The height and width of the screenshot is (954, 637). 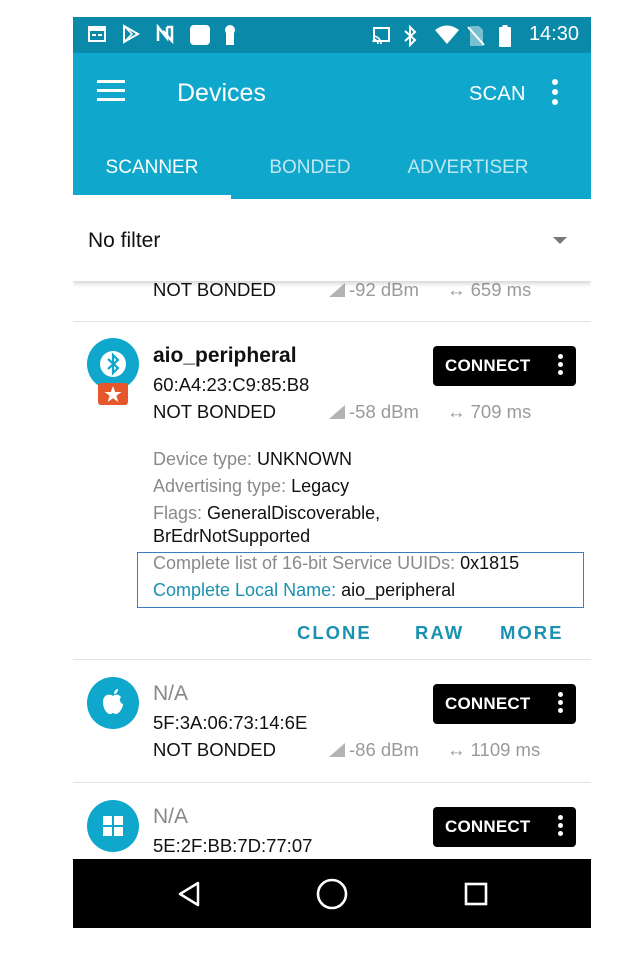 I want to click on page-title: Devices, so click(x=221, y=93).